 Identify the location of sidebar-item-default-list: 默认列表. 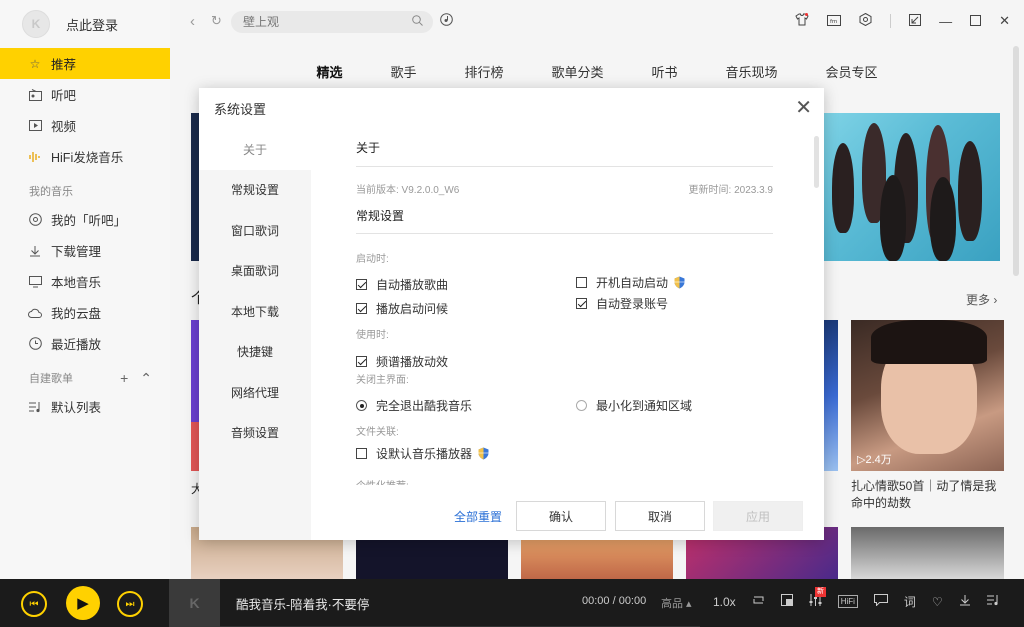
(85, 406).